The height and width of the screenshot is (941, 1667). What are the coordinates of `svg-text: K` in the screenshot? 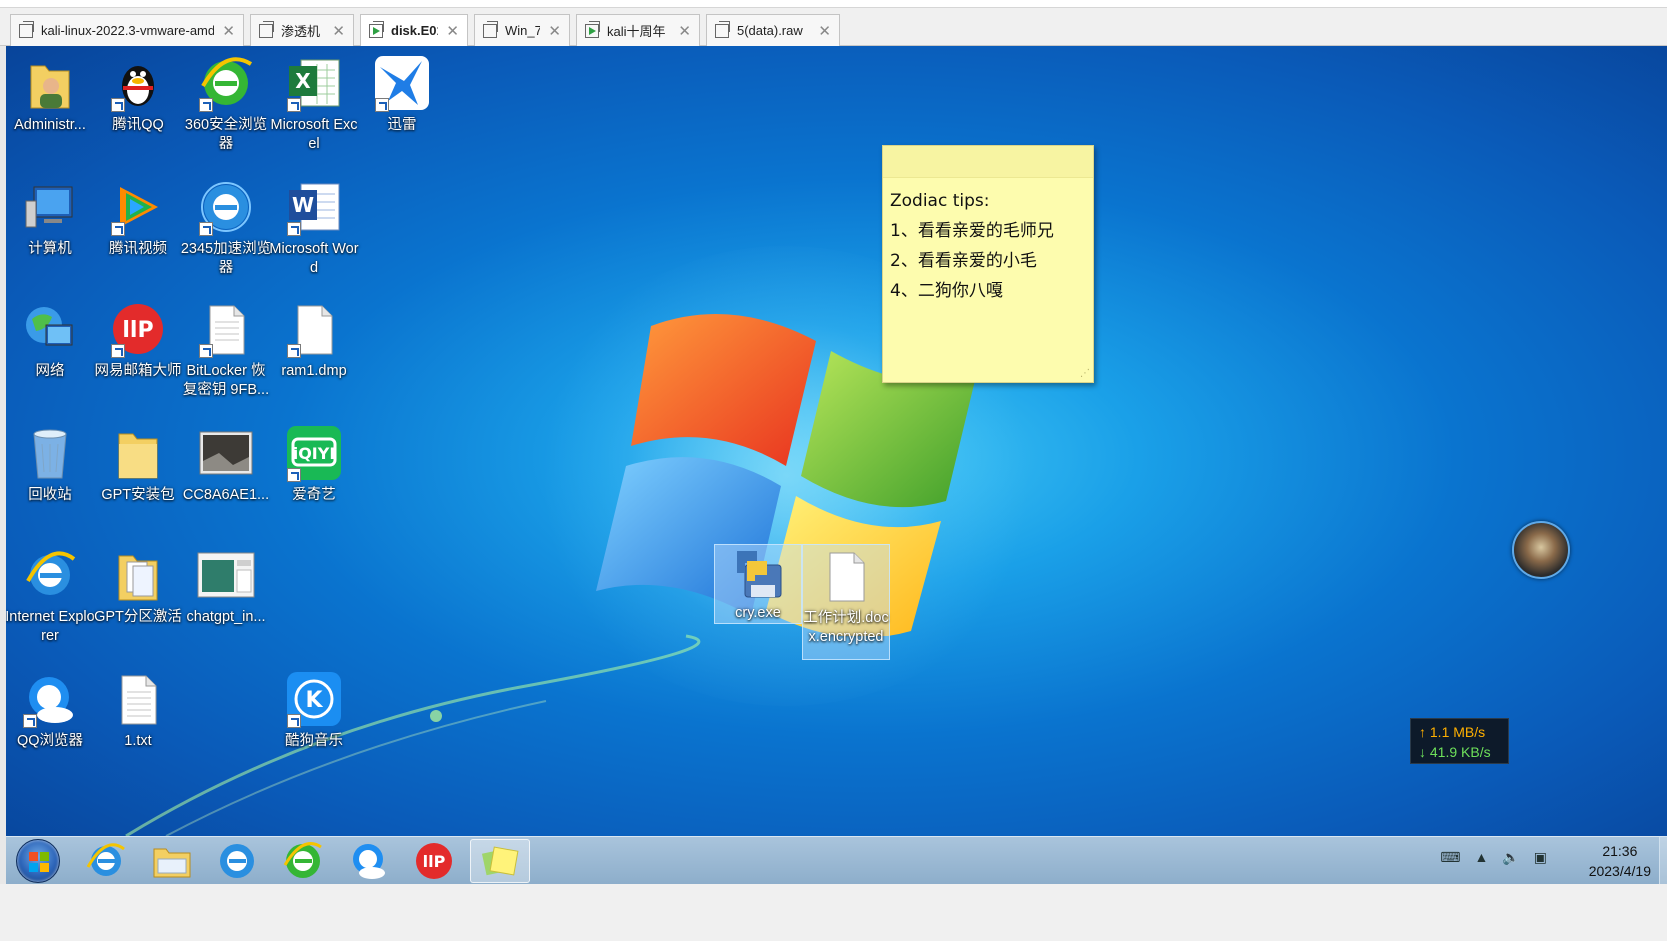 It's located at (314, 700).